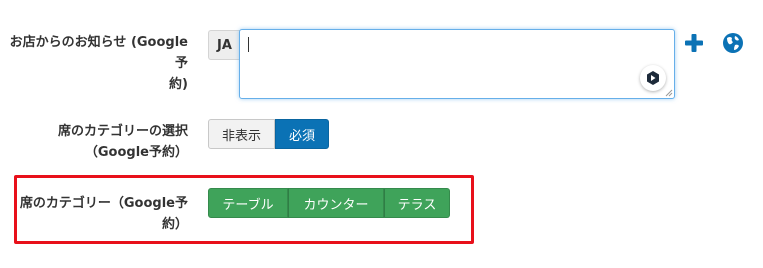  I want to click on hide-option-button: 非表示, so click(241, 134).